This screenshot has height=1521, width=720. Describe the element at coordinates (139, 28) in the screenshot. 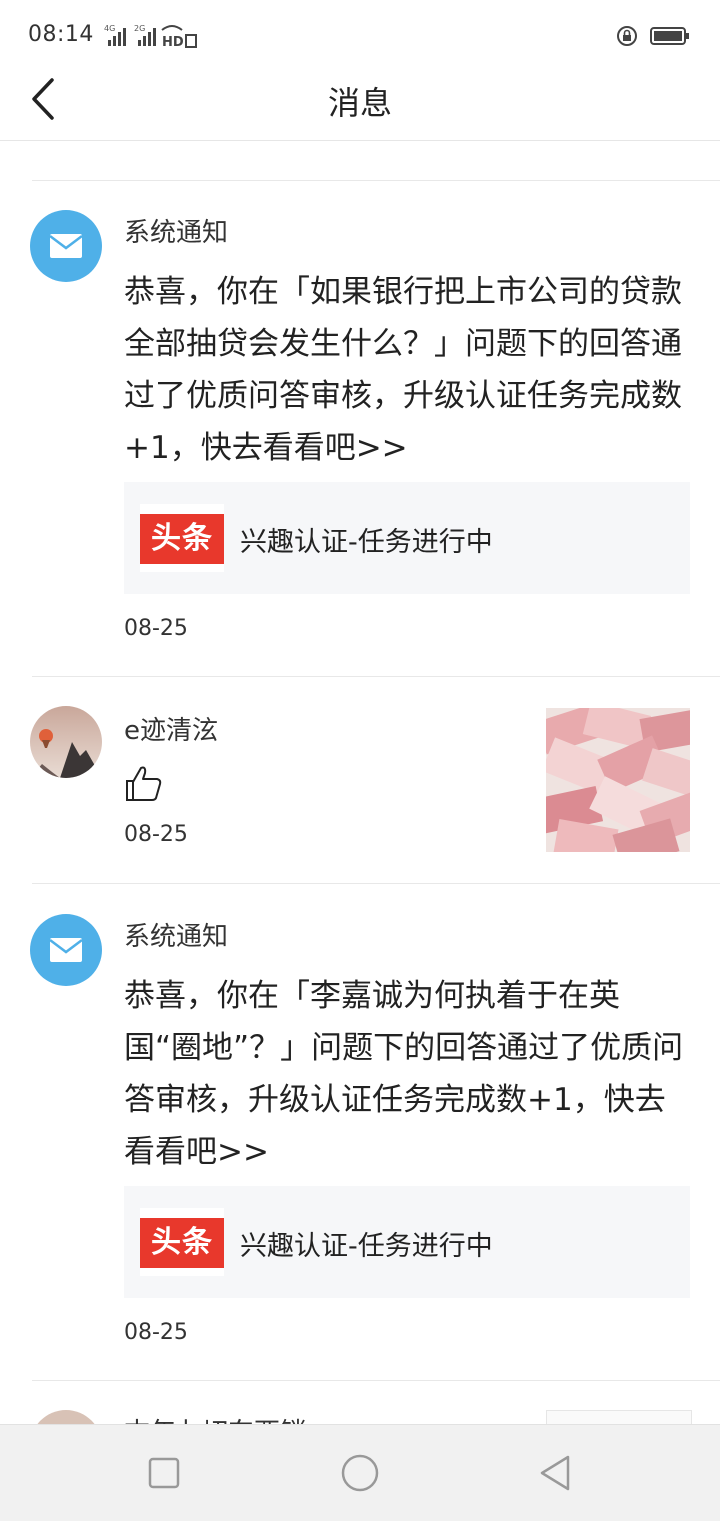

I see `net2-label: 2G` at that location.